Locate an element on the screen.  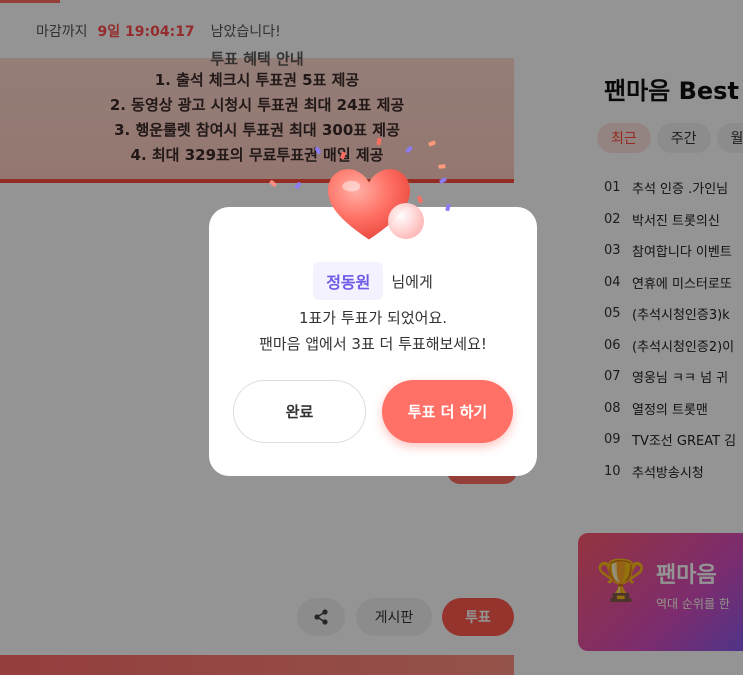
modal-message: 1표가 투표가 되었어요. 팬마음 앱에서 3표 더 투표해보세요! is located at coordinates (373, 331).